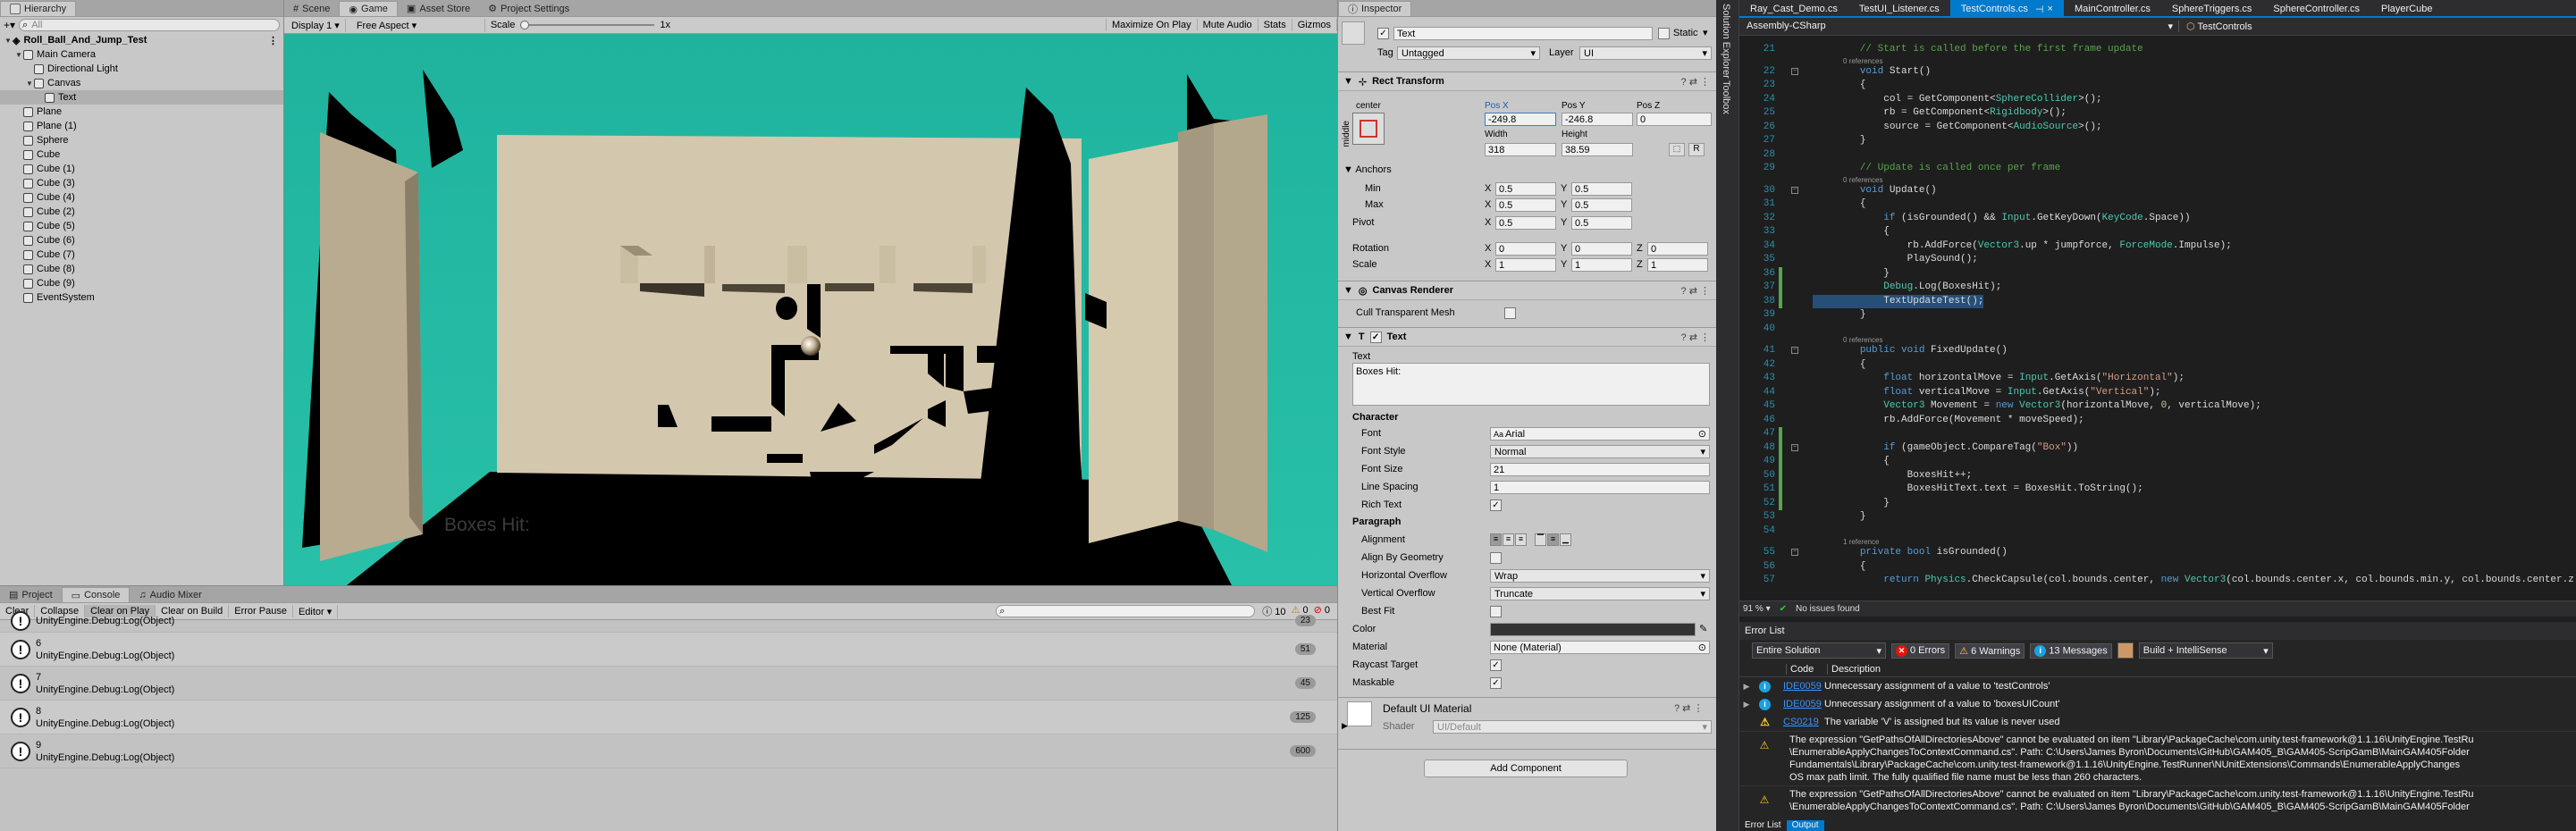 The image size is (2576, 831). Describe the element at coordinates (1368, 169) in the screenshot. I see `anchors-foldout: ▼ Anchors` at that location.